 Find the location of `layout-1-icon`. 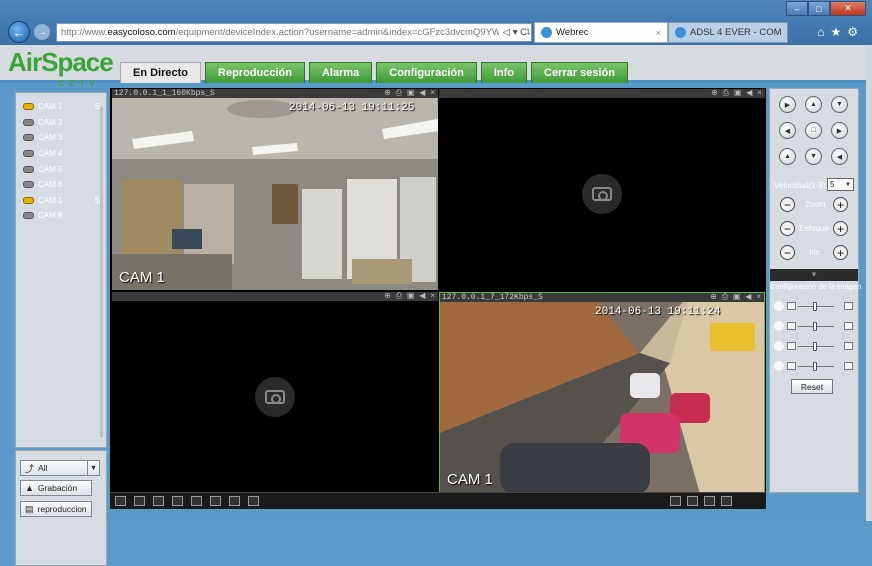

layout-1-icon is located at coordinates (253, 501).